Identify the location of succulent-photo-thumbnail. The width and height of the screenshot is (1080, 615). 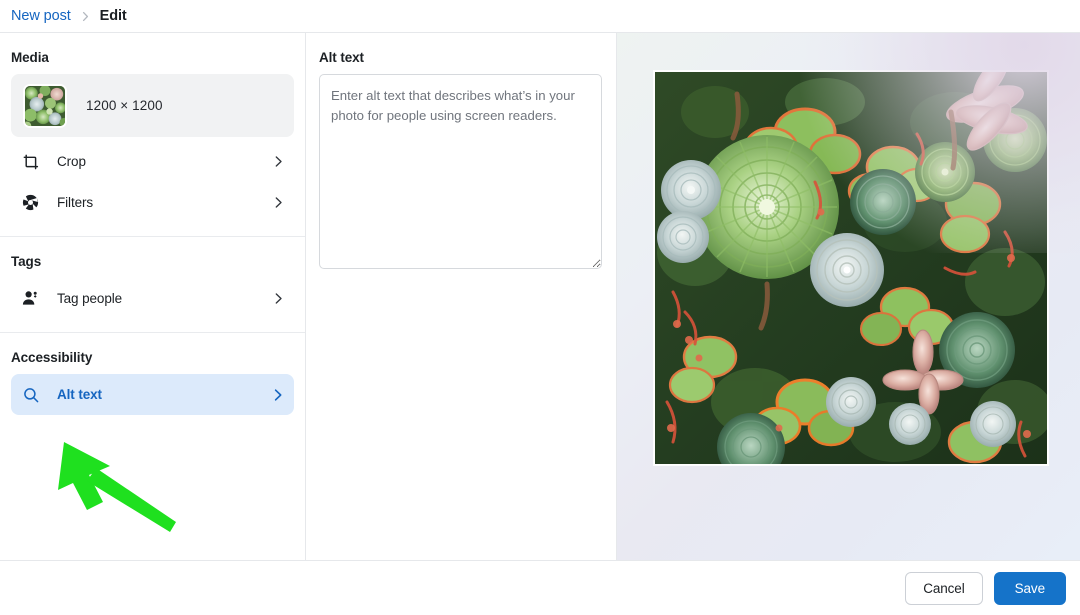
(45, 105).